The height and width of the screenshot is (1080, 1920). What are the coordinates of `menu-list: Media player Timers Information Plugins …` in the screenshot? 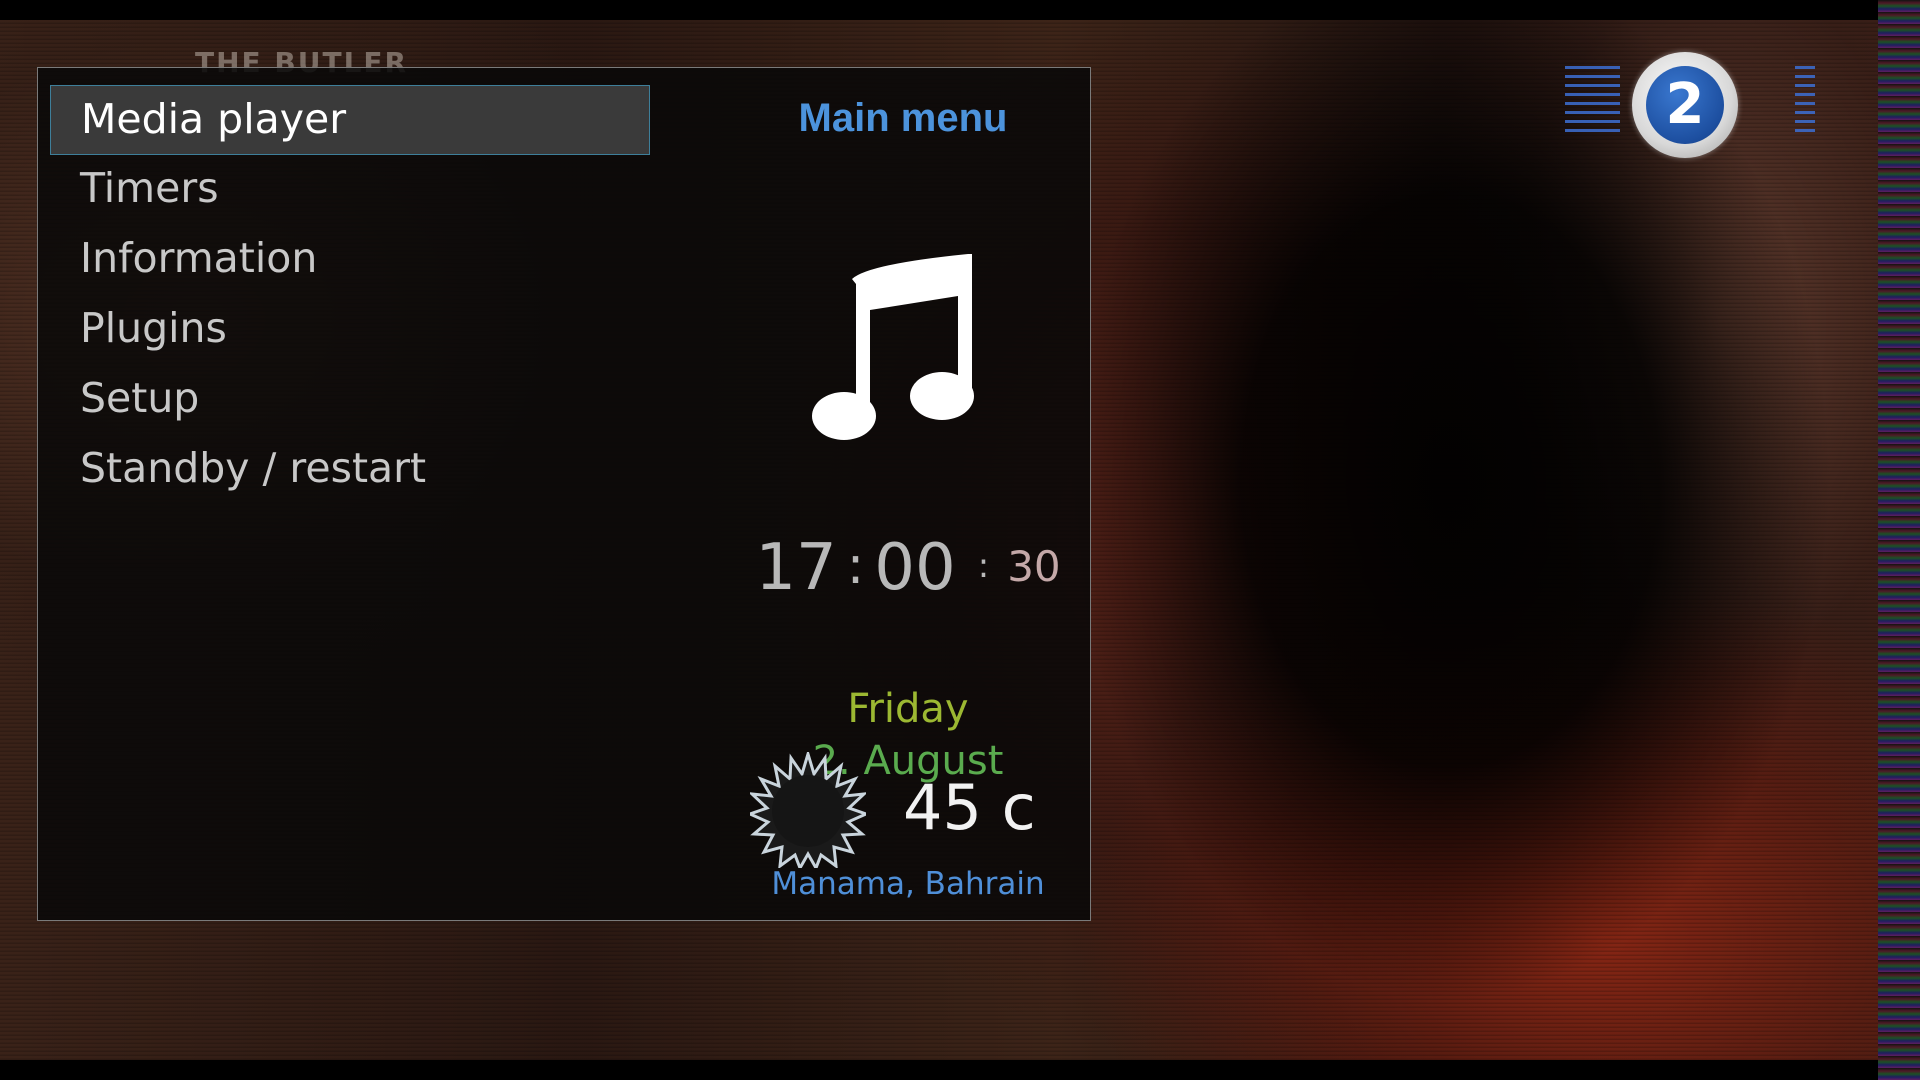 It's located at (350, 295).